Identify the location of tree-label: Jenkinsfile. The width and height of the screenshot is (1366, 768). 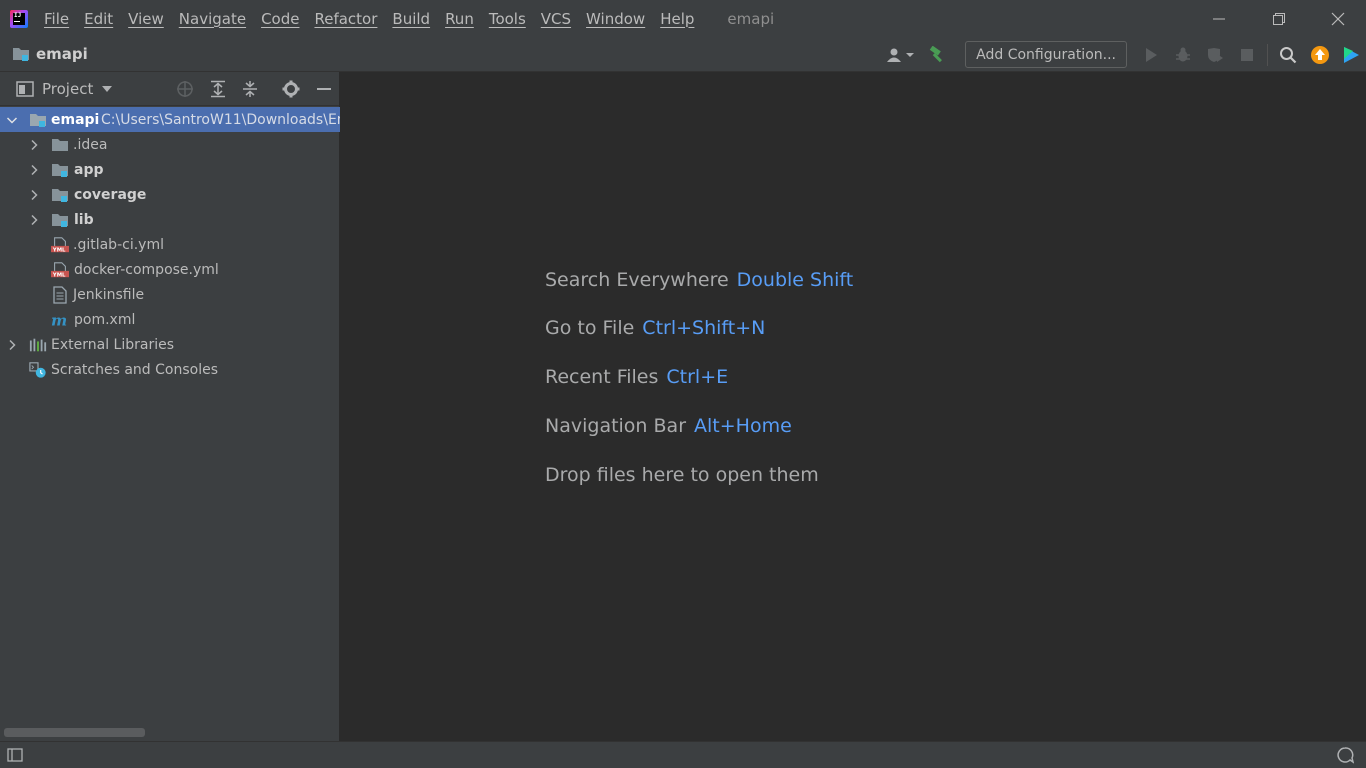
(109, 294).